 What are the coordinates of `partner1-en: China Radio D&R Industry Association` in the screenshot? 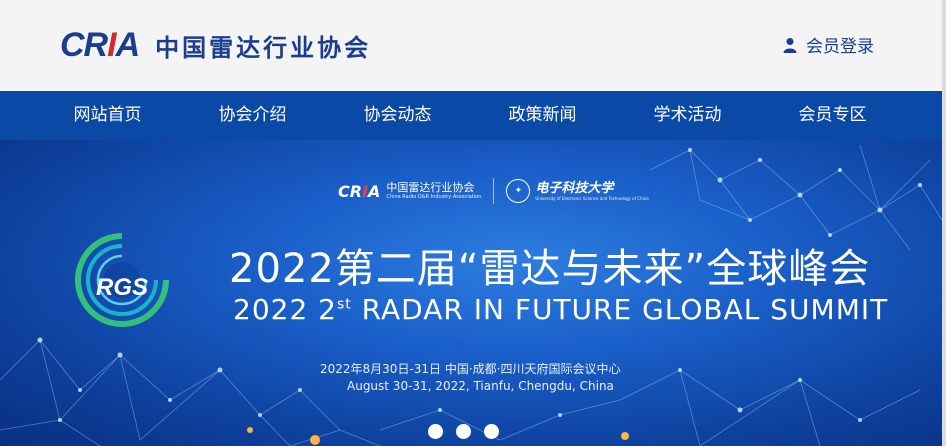 It's located at (434, 197).